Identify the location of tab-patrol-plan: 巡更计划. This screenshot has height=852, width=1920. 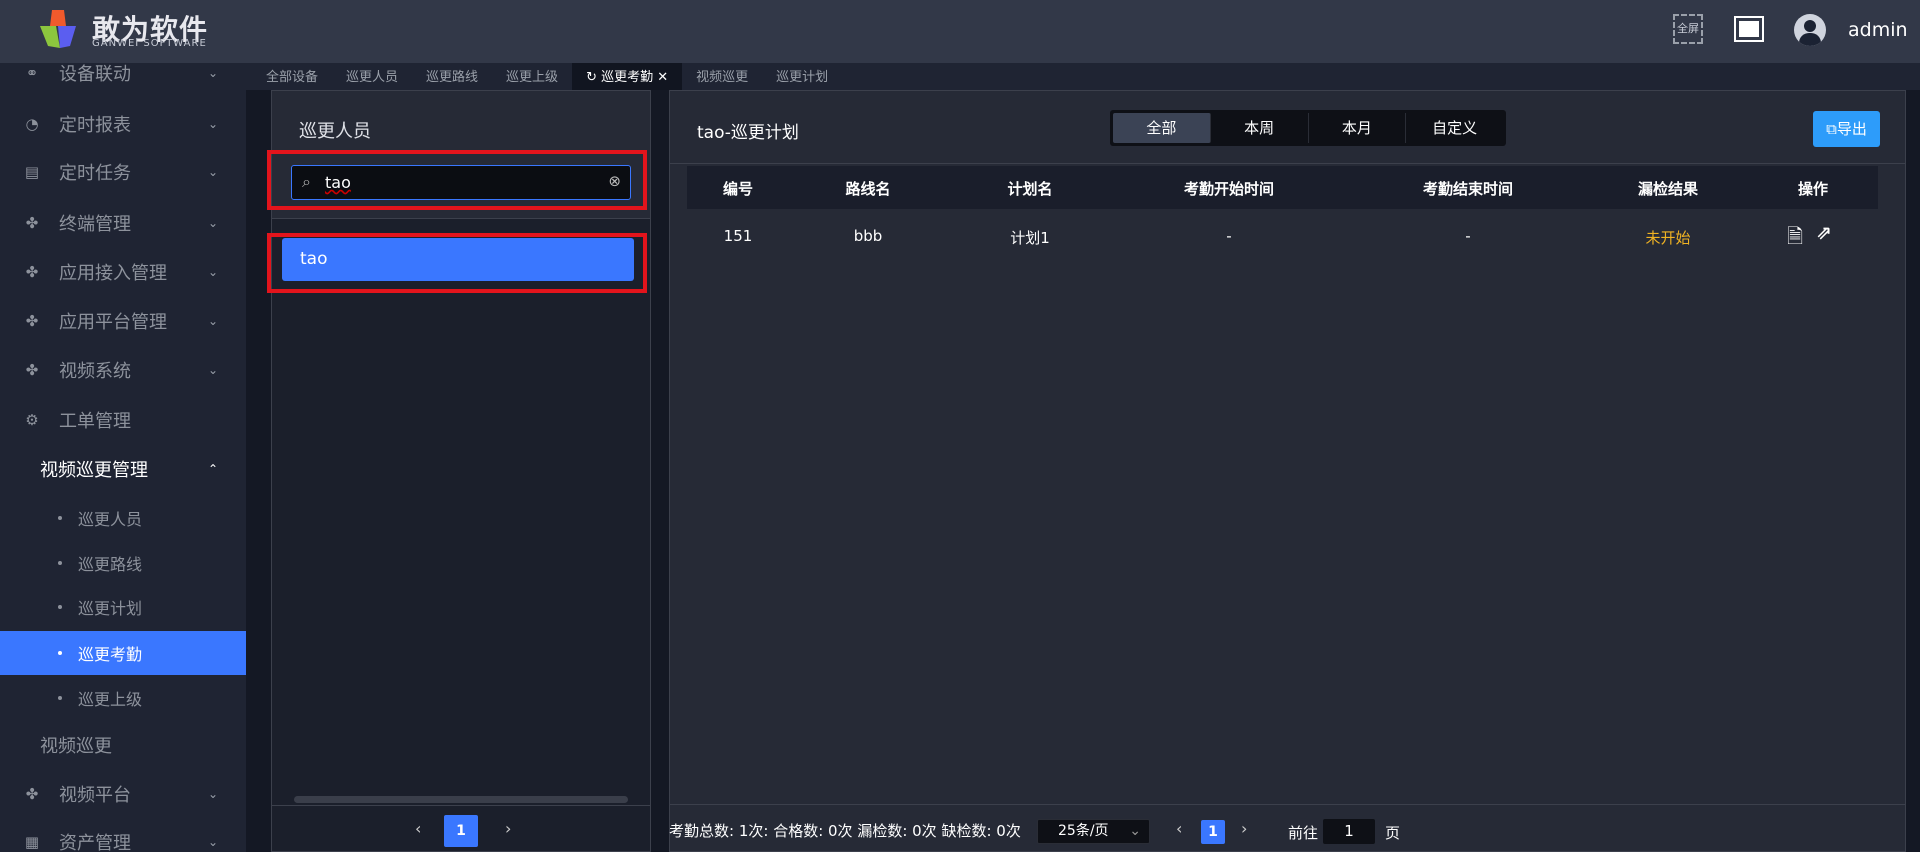
(802, 76).